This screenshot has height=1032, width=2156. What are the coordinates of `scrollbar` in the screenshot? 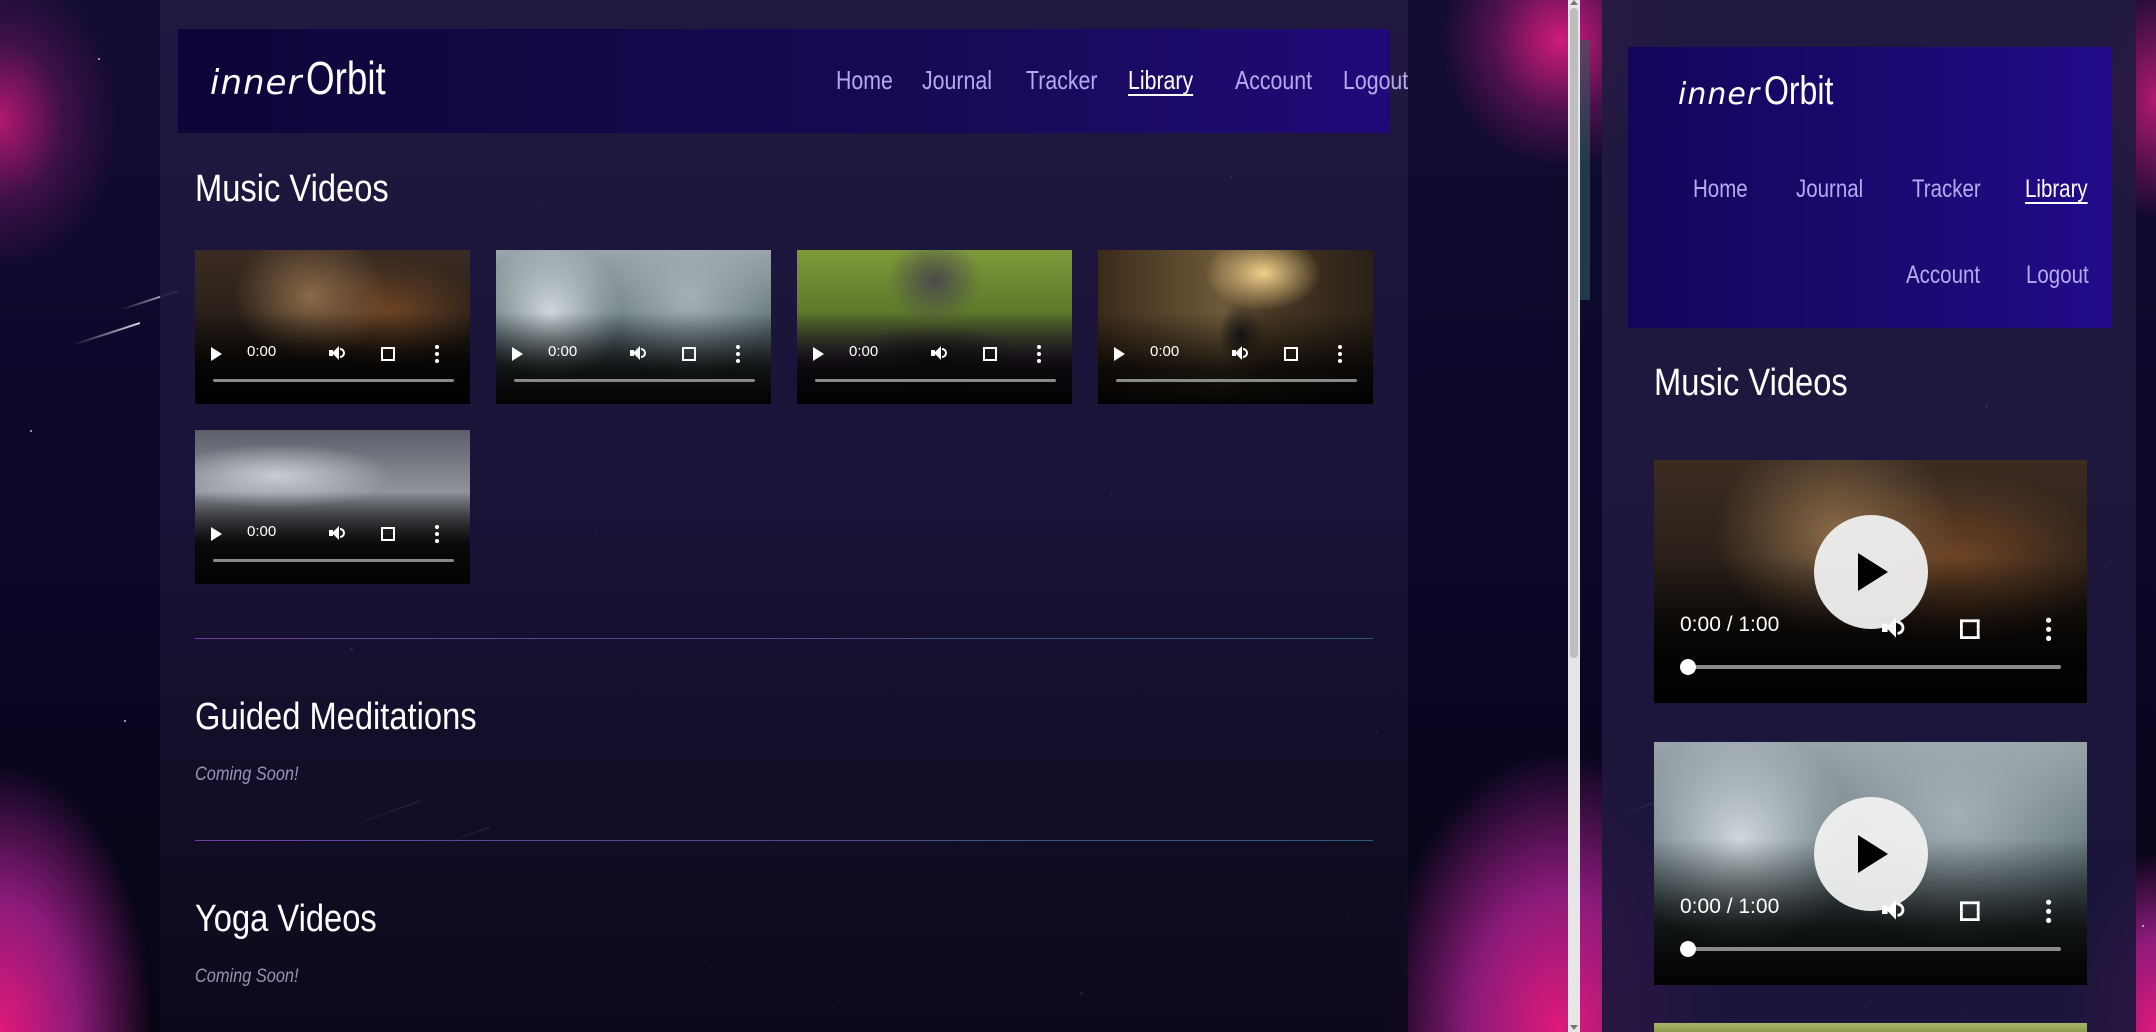 It's located at (1574, 516).